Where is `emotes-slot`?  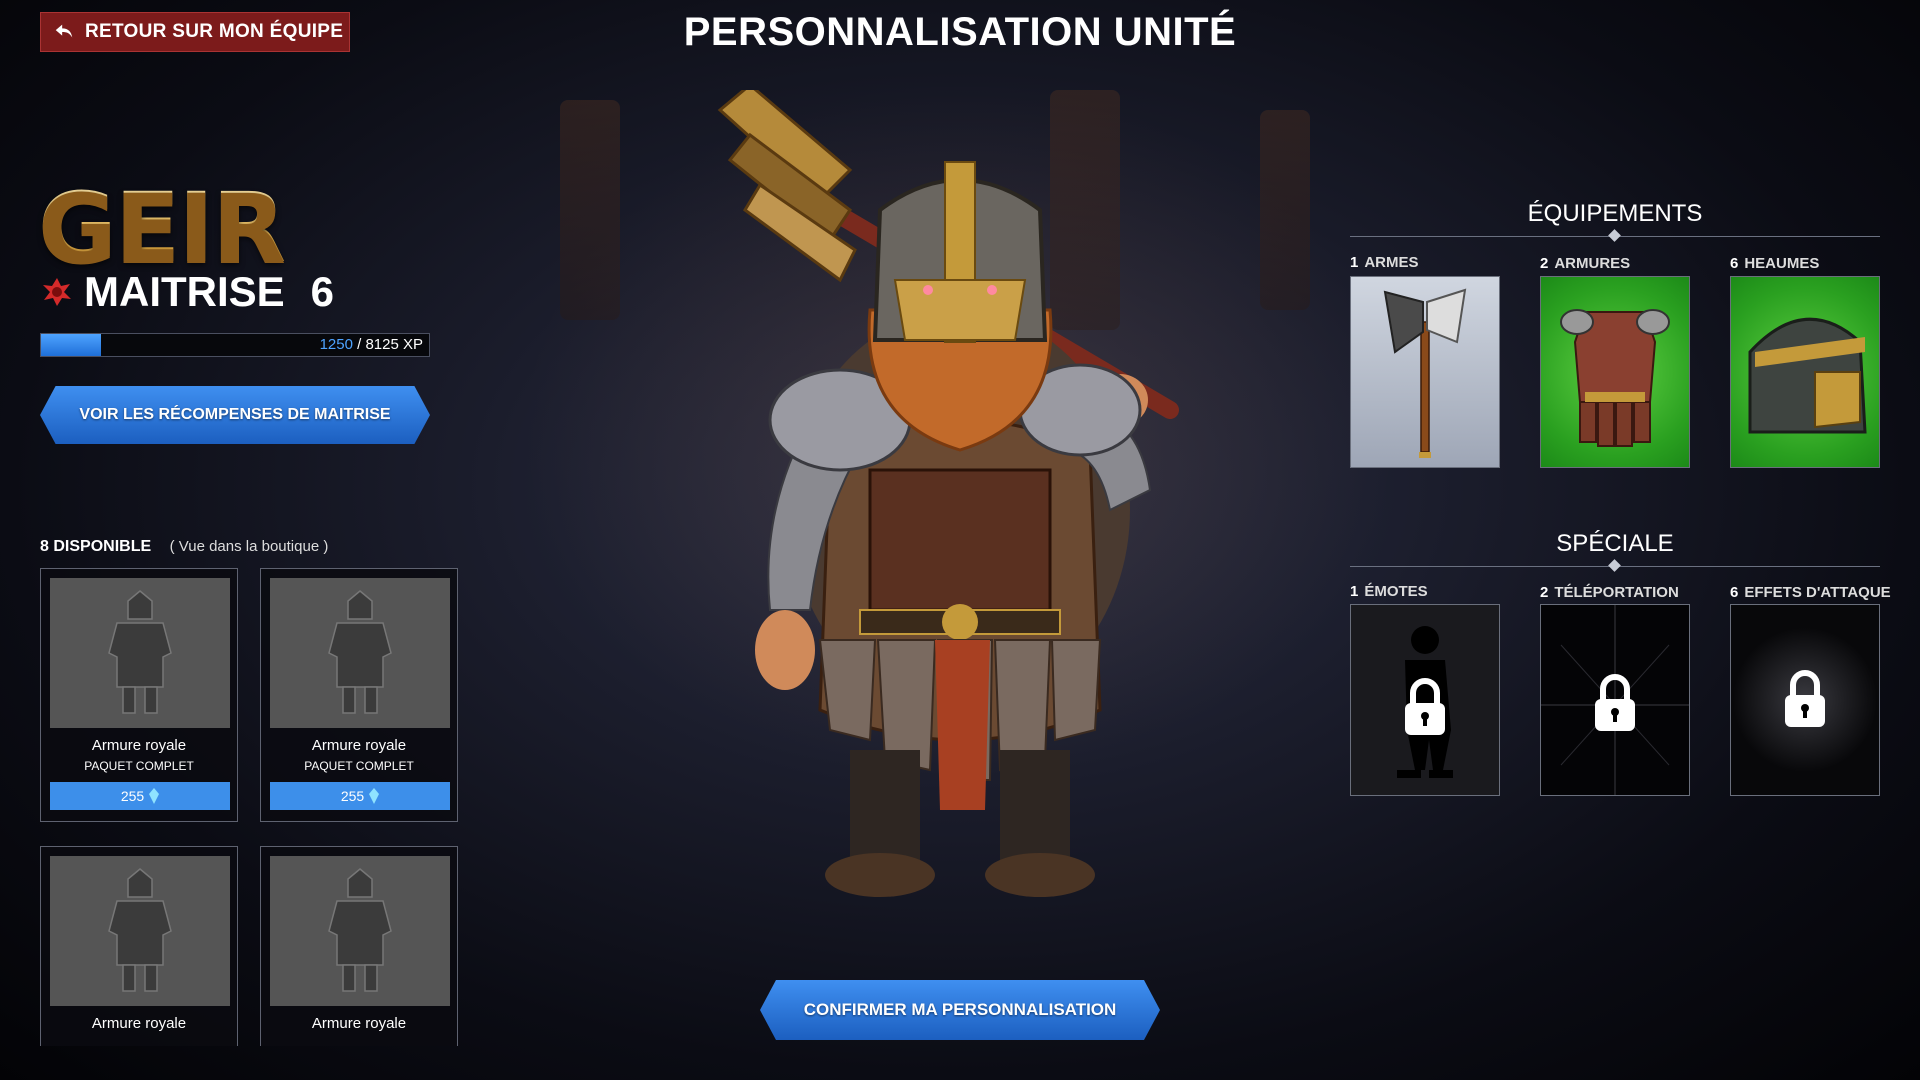 emotes-slot is located at coordinates (1425, 700).